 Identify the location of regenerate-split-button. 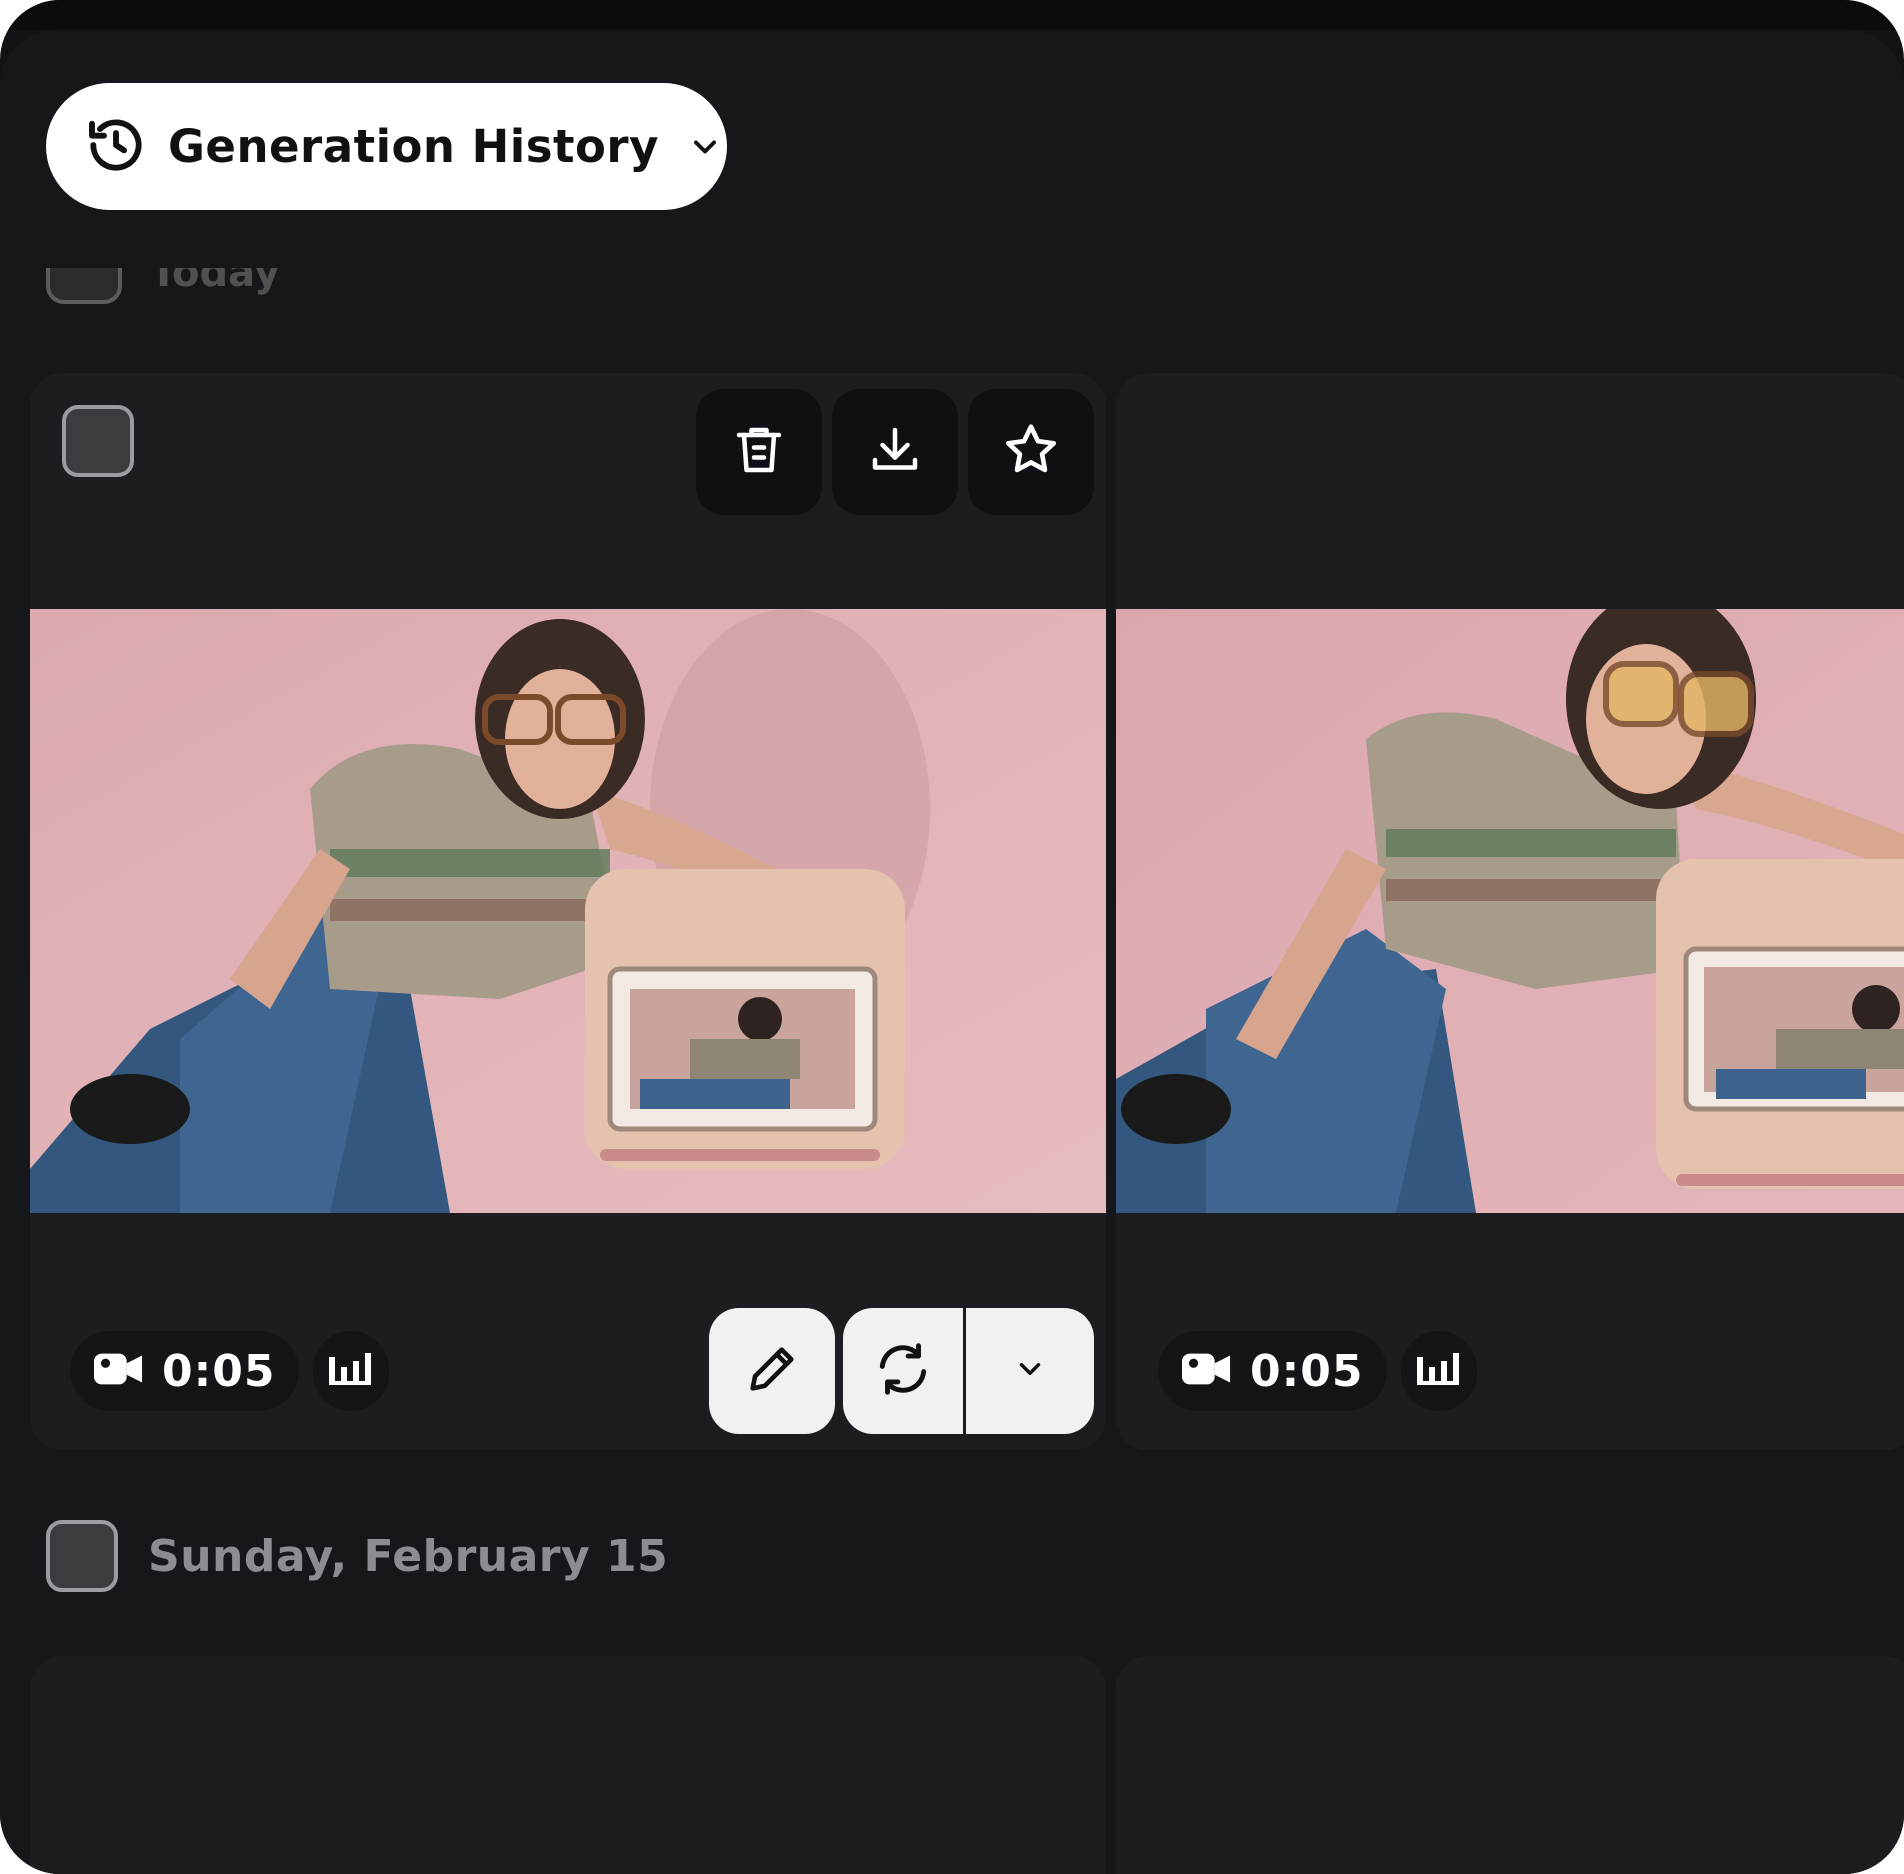
(968, 1371).